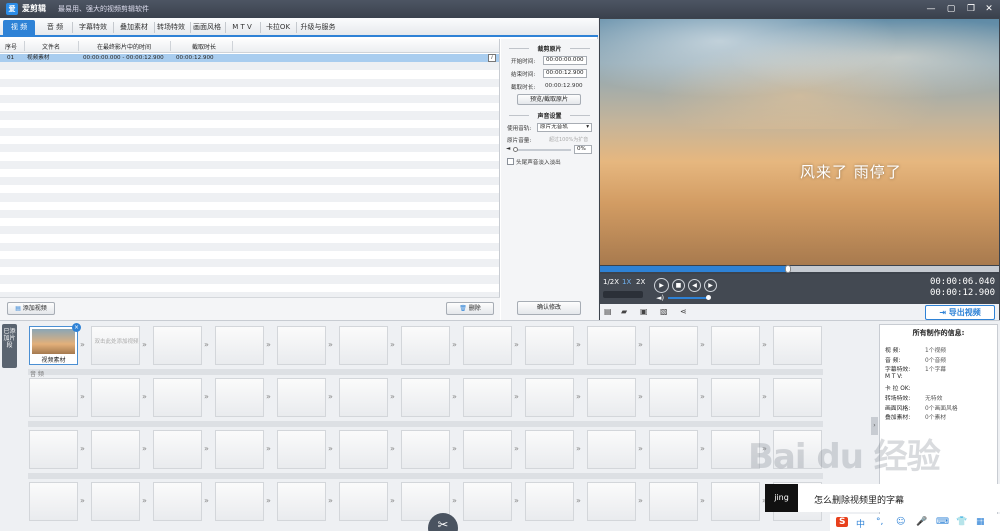 This screenshot has height=531, width=1000. Describe the element at coordinates (51, 46) in the screenshot. I see `col-filename: 文件名` at that location.